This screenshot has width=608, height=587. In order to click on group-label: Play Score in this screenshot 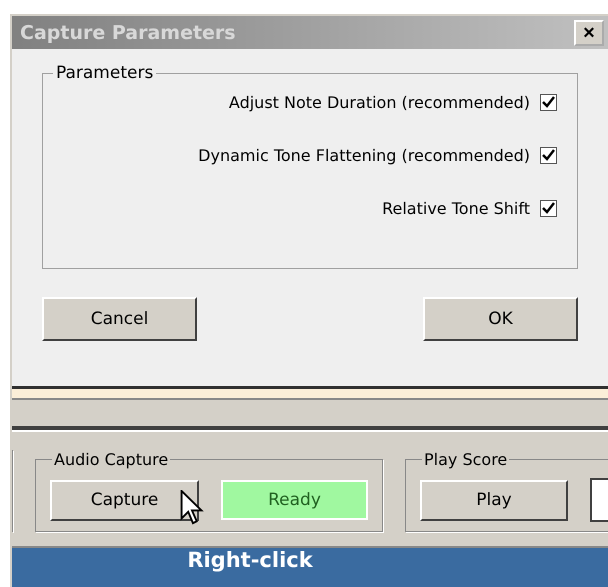, I will do `click(465, 459)`.